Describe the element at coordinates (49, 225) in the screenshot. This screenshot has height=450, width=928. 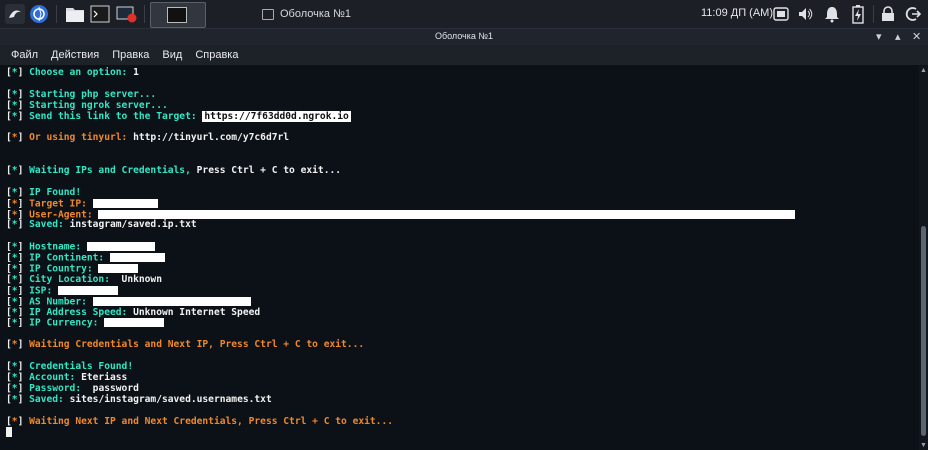
I see `terminal-segment: Saved:` at that location.